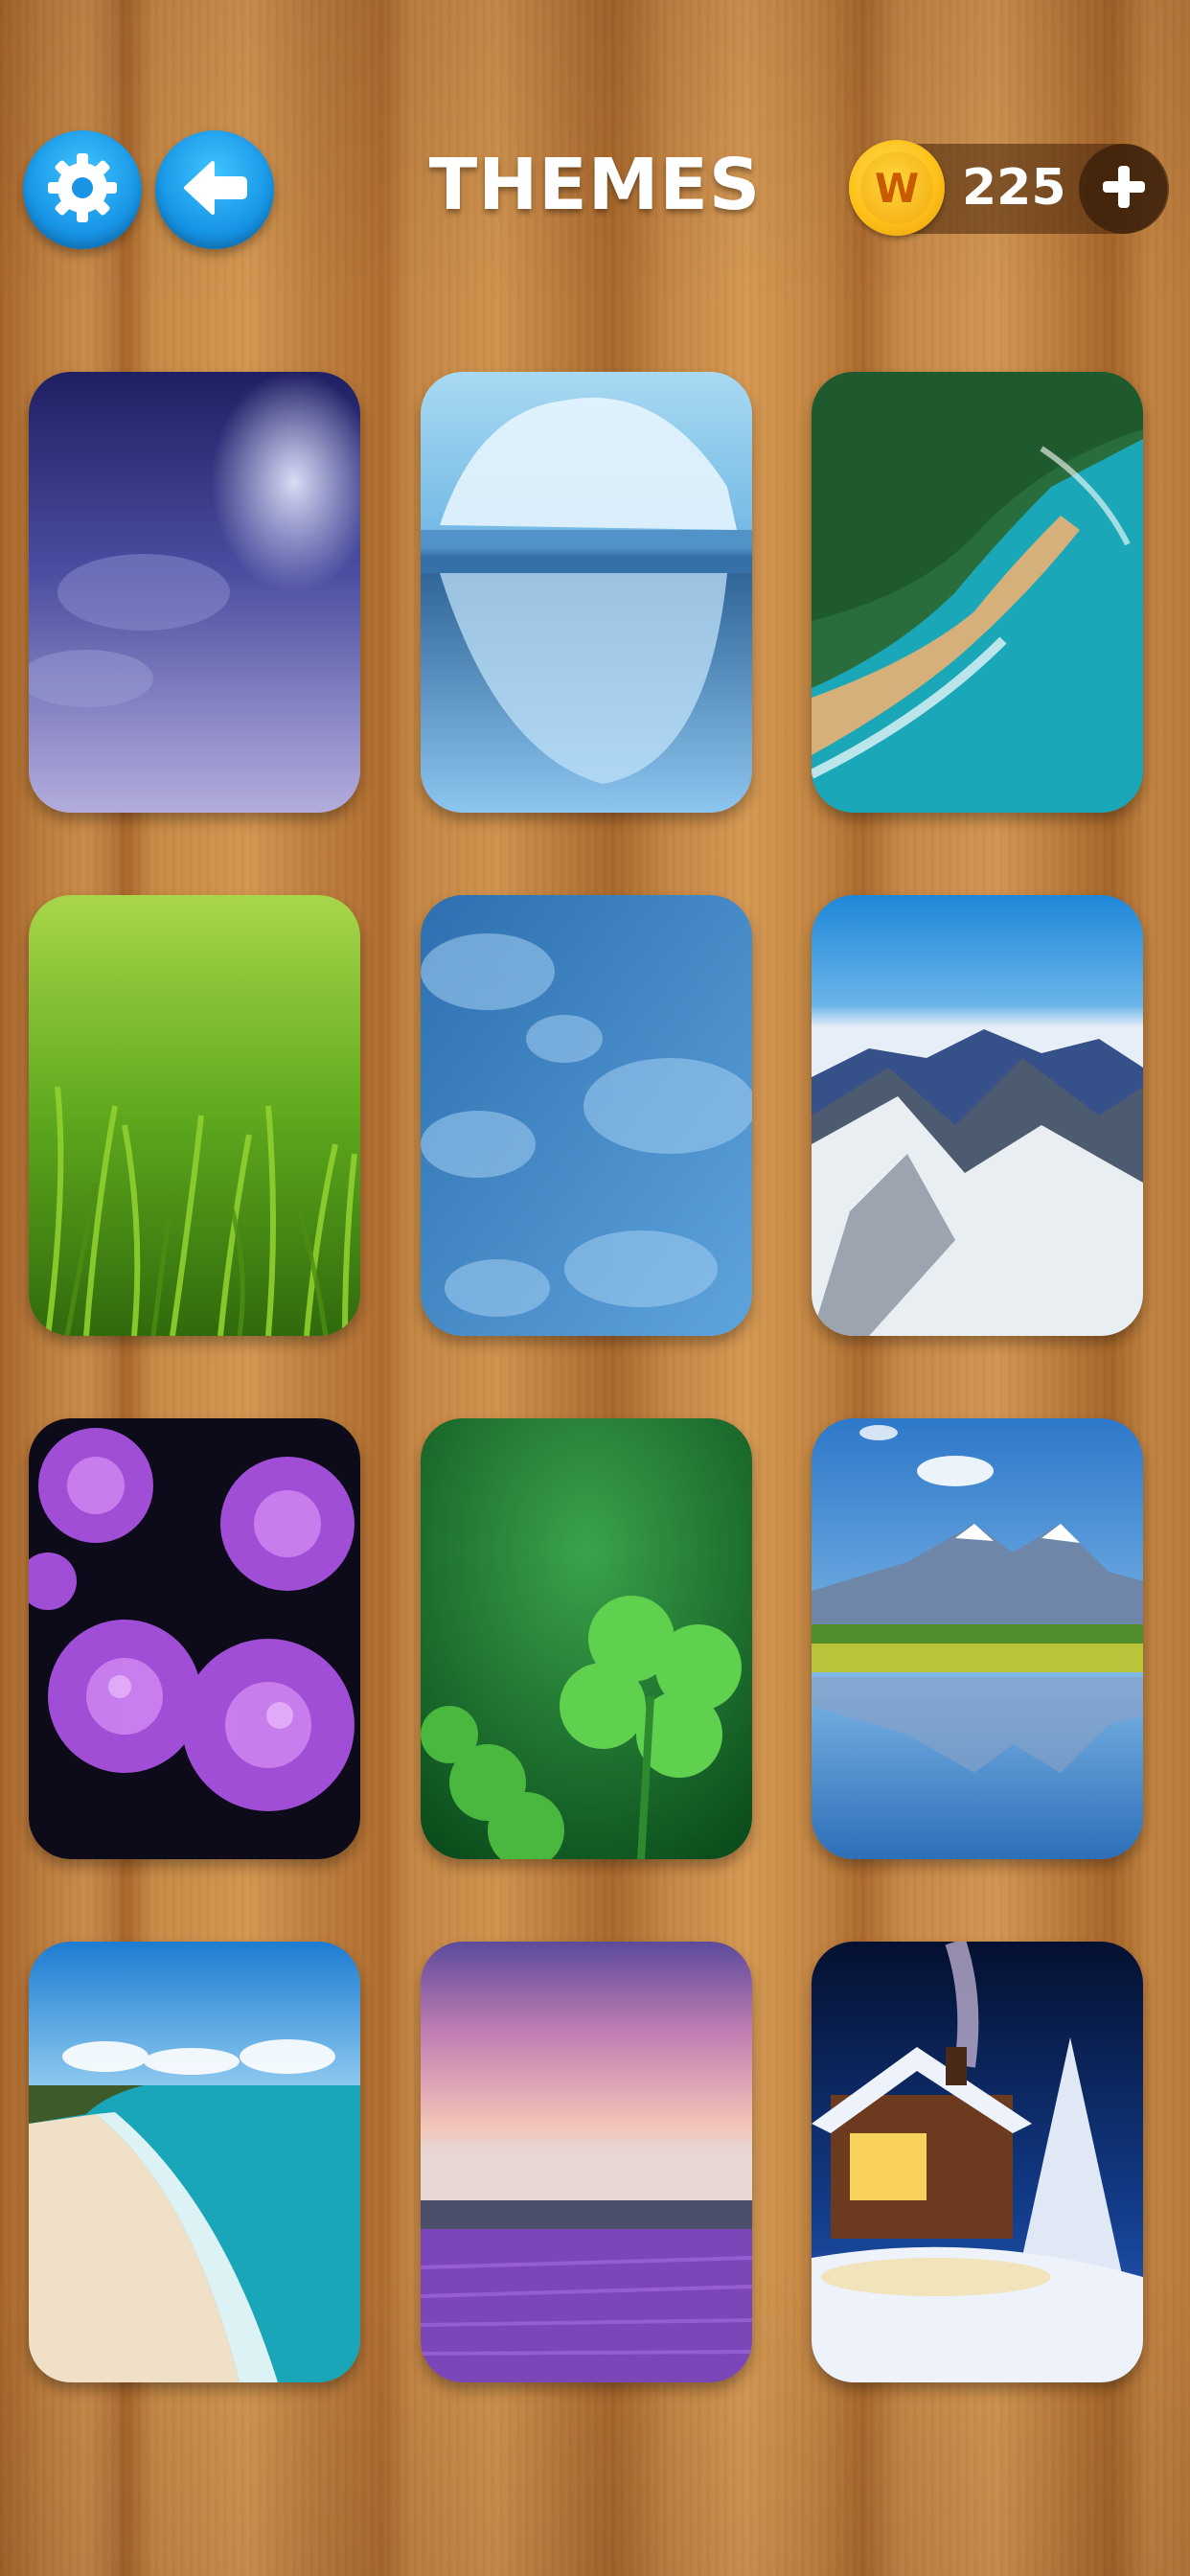  What do you see at coordinates (978, 592) in the screenshot?
I see `theme-card-coastline` at bounding box center [978, 592].